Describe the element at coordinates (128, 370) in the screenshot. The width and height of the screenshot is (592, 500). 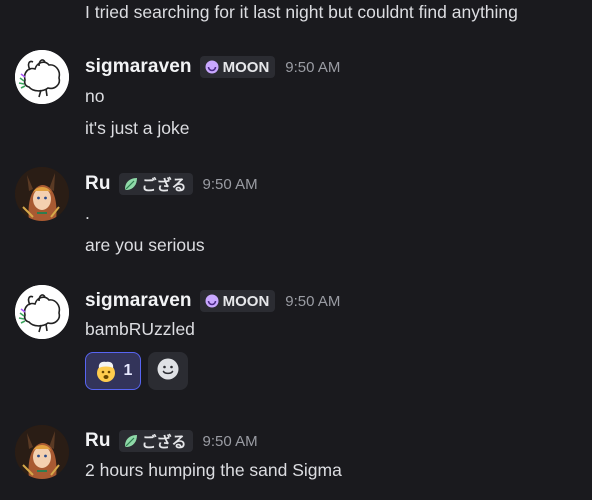
I see `reaction-count: 1` at that location.